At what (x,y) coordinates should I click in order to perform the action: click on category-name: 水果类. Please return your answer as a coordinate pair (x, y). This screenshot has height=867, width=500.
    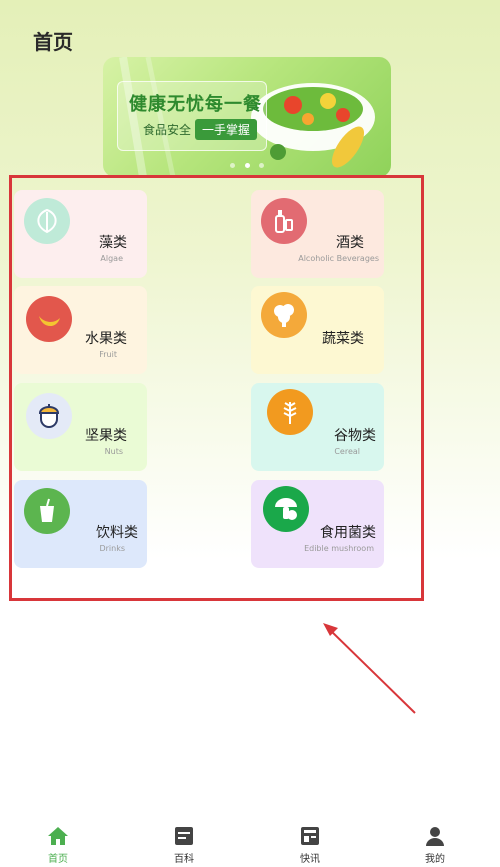
    Looking at the image, I should click on (106, 339).